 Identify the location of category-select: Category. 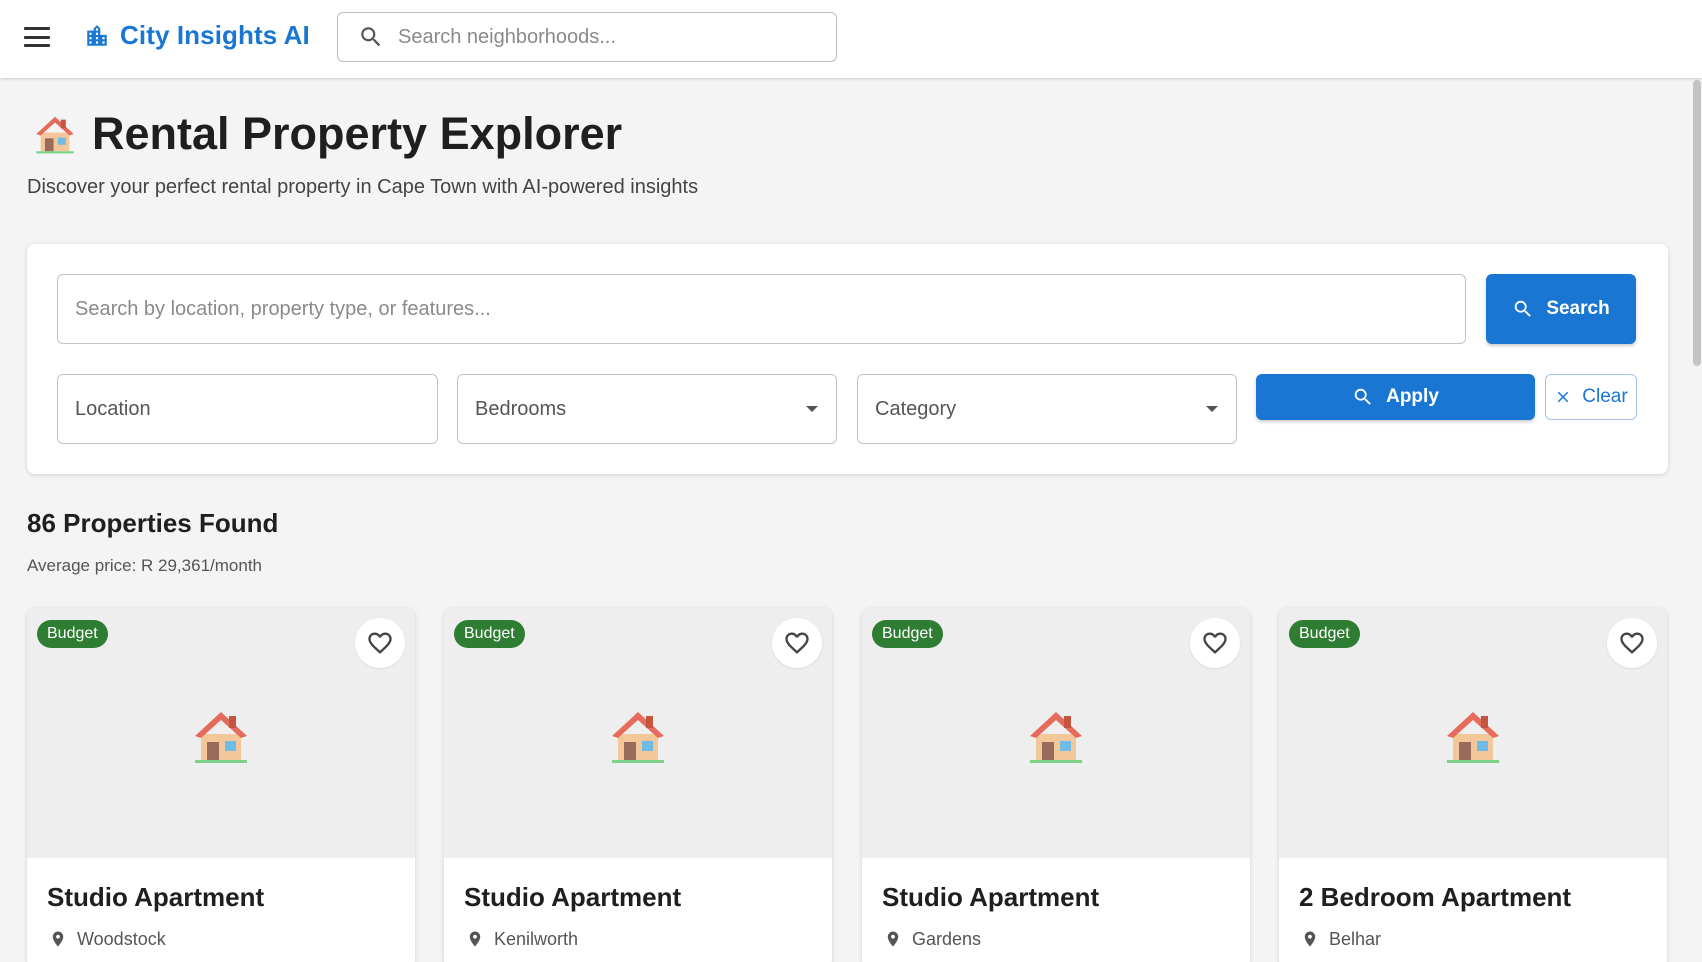
(1047, 409).